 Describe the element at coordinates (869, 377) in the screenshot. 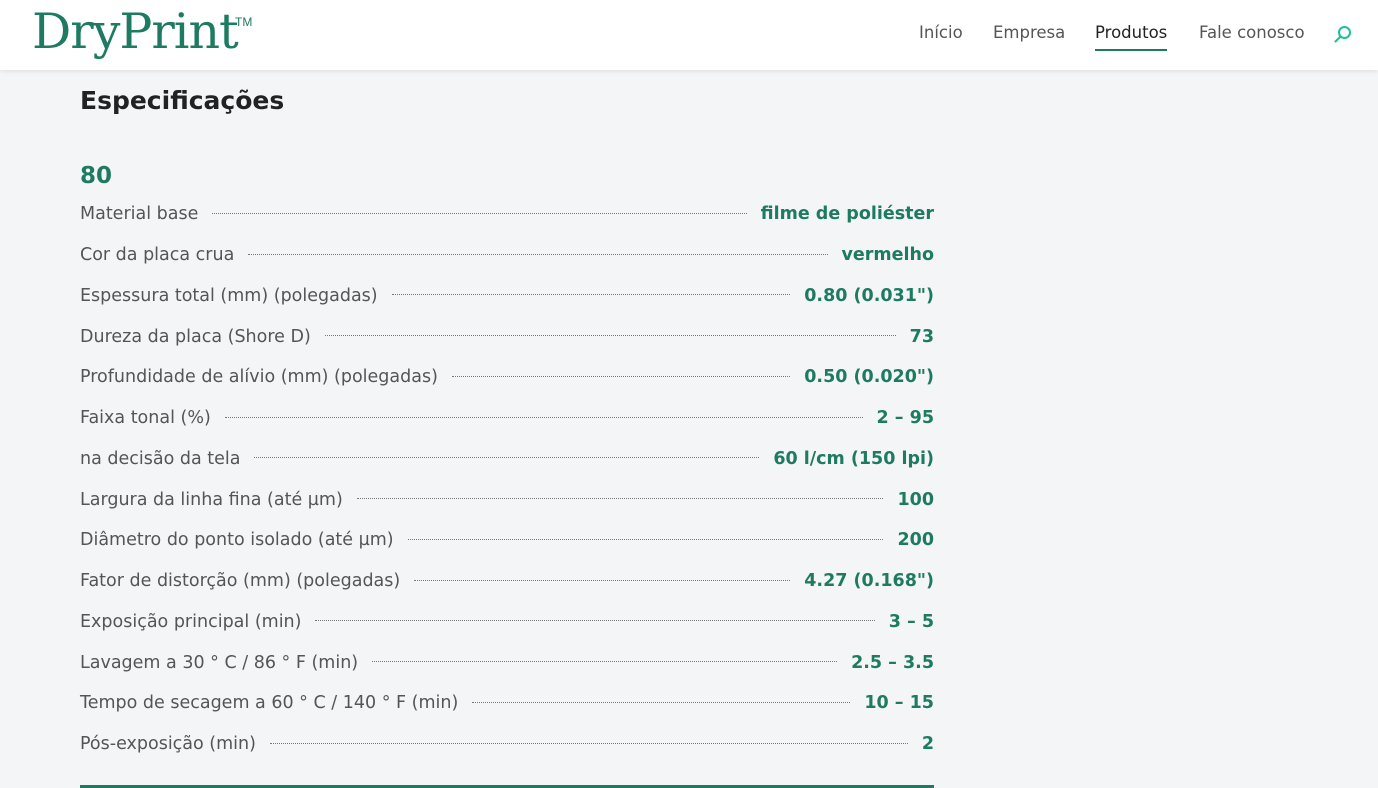

I see `spec-value: 0.50 (0.020")` at that location.